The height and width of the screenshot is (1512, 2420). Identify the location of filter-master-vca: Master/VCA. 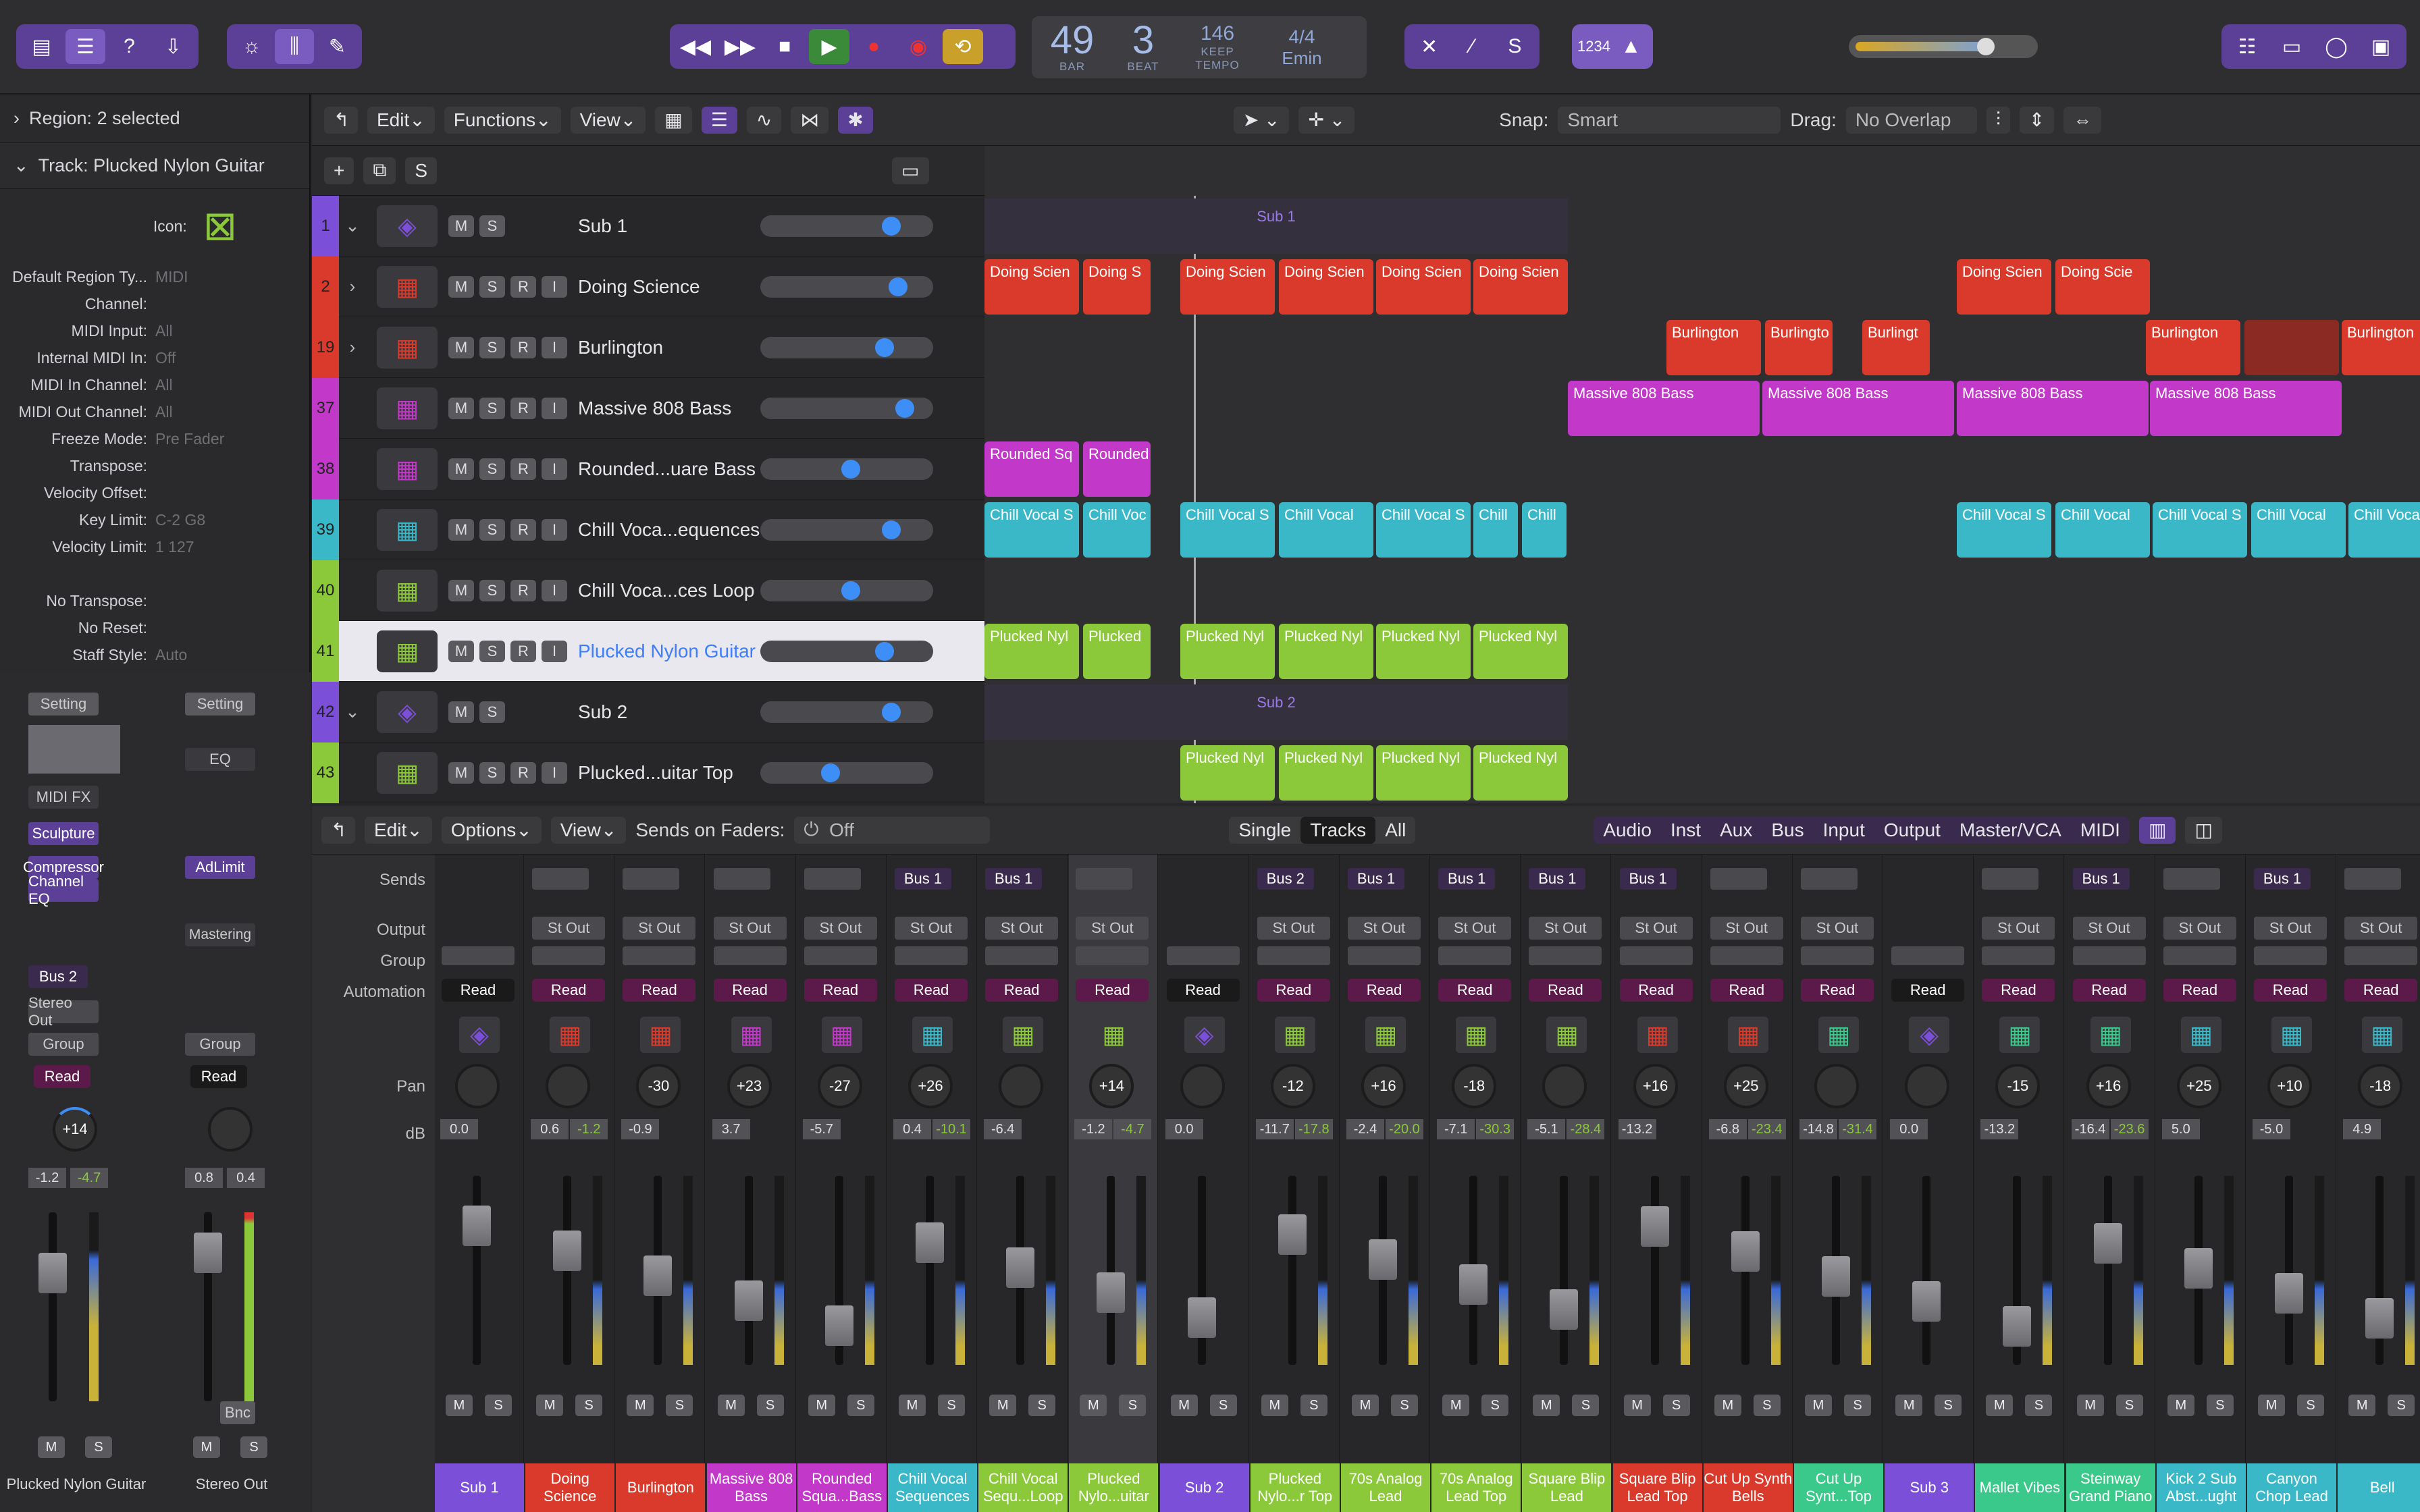
(2010, 830).